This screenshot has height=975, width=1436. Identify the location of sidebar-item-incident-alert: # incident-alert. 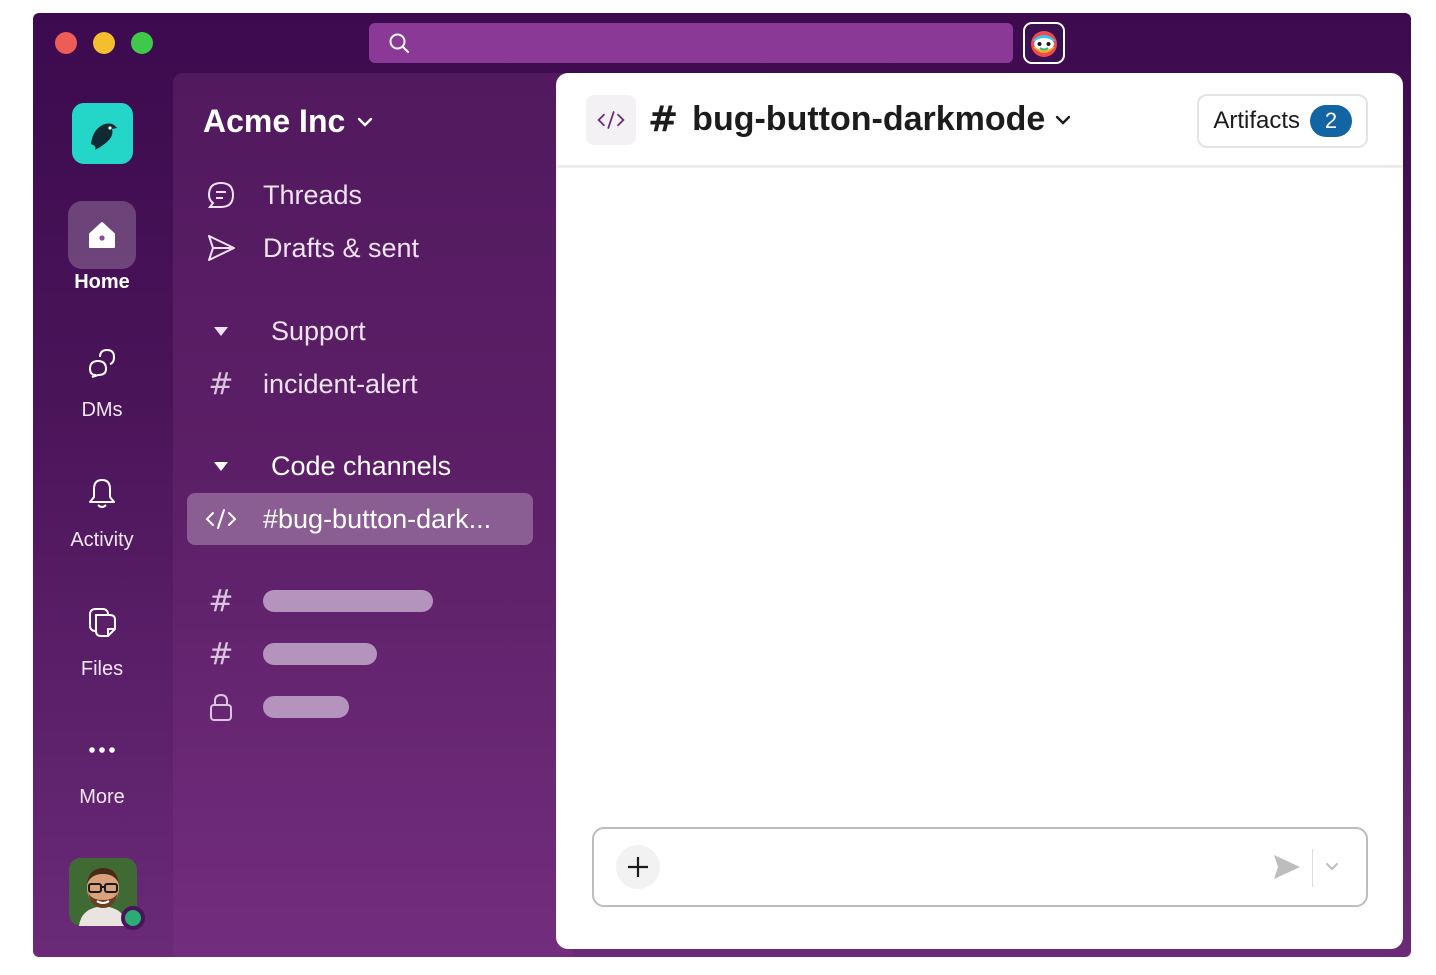
(360, 384).